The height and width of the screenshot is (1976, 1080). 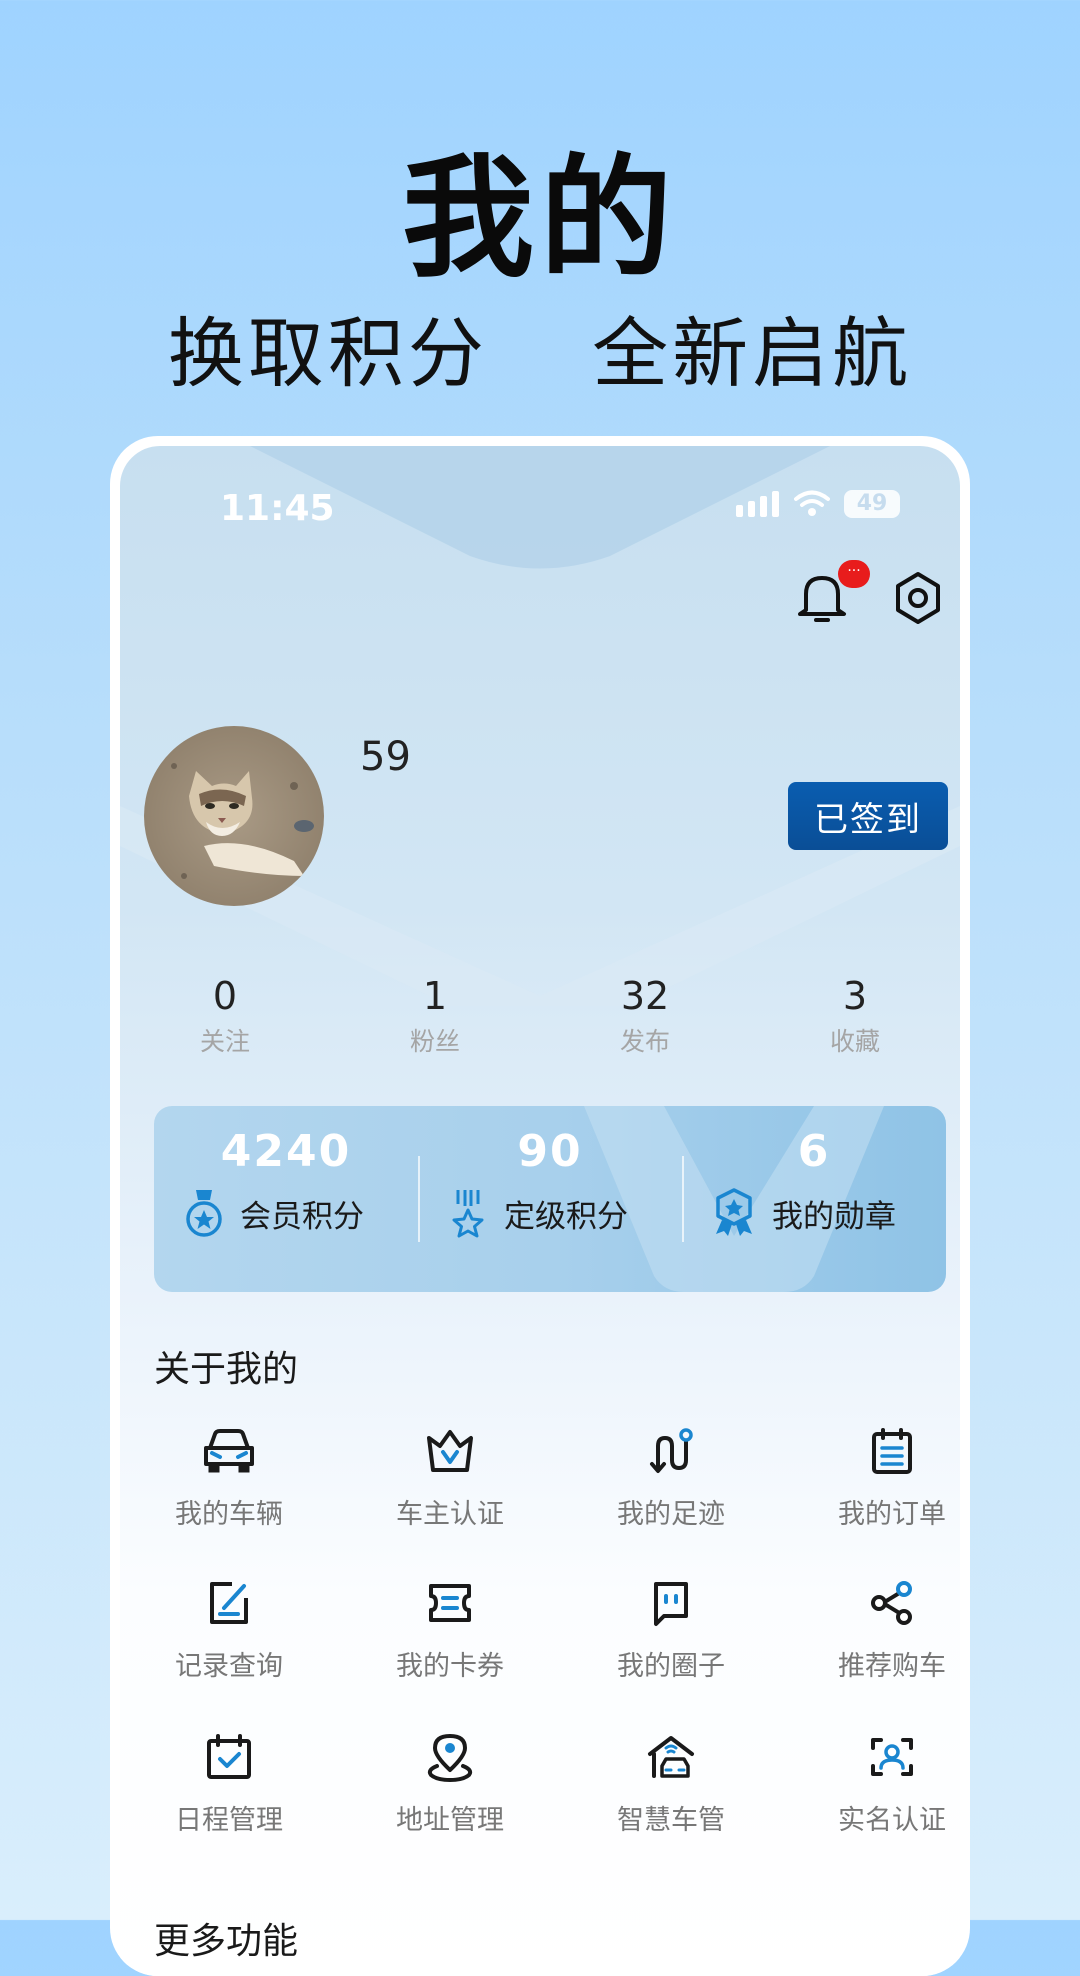 I want to click on stat-following: 0 关注, so click(x=225, y=1016).